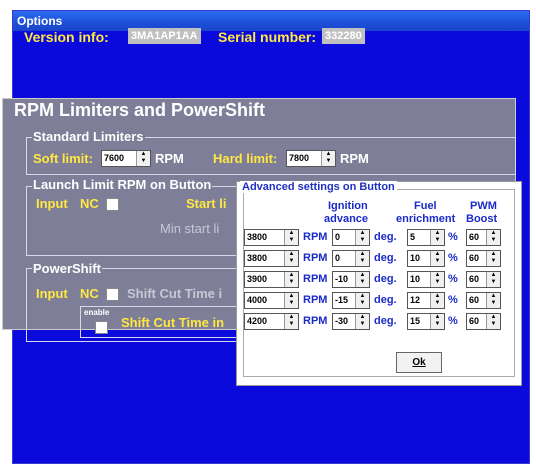  Describe the element at coordinates (415, 300) in the screenshot. I see `row-4-fuel-value: 12` at that location.